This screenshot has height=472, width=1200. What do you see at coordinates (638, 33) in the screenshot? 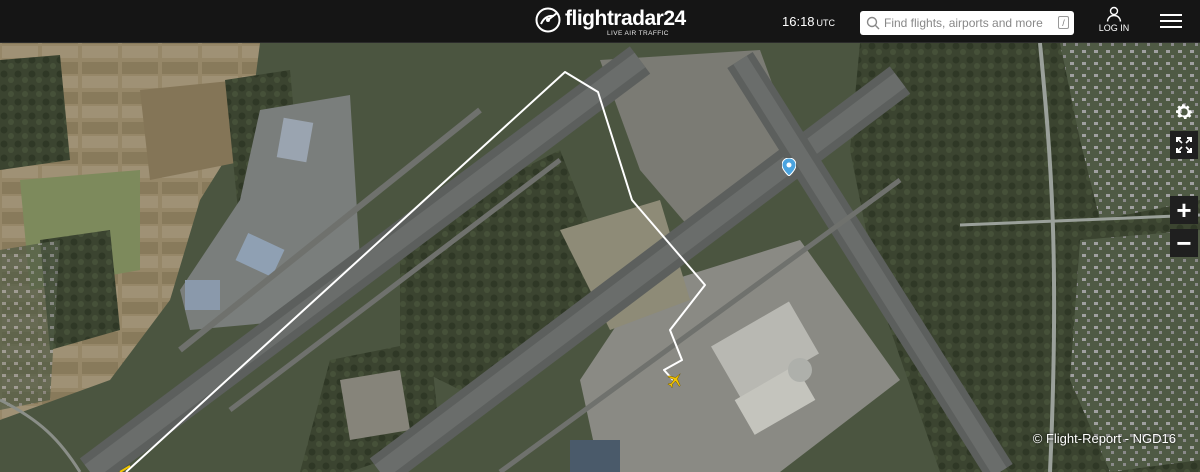
I see `logo-tagline: LIVE AIR TRAFFIC` at bounding box center [638, 33].